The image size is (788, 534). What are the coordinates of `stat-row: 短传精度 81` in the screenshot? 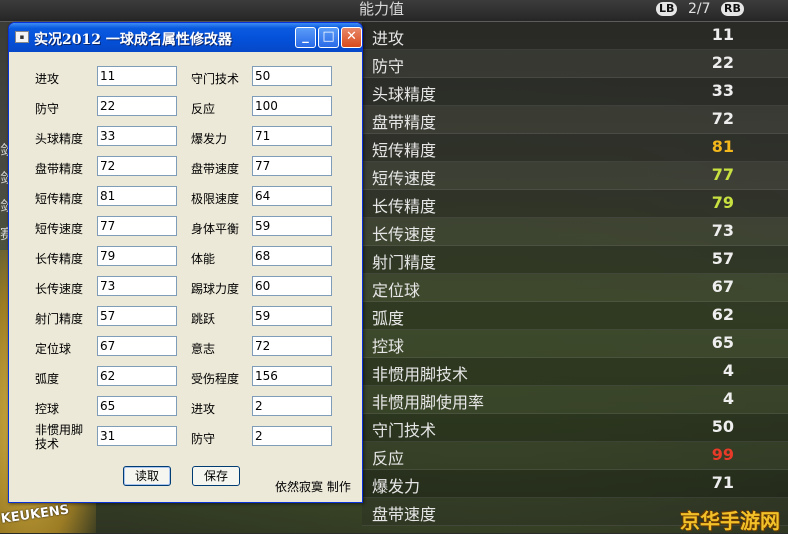 It's located at (575, 148).